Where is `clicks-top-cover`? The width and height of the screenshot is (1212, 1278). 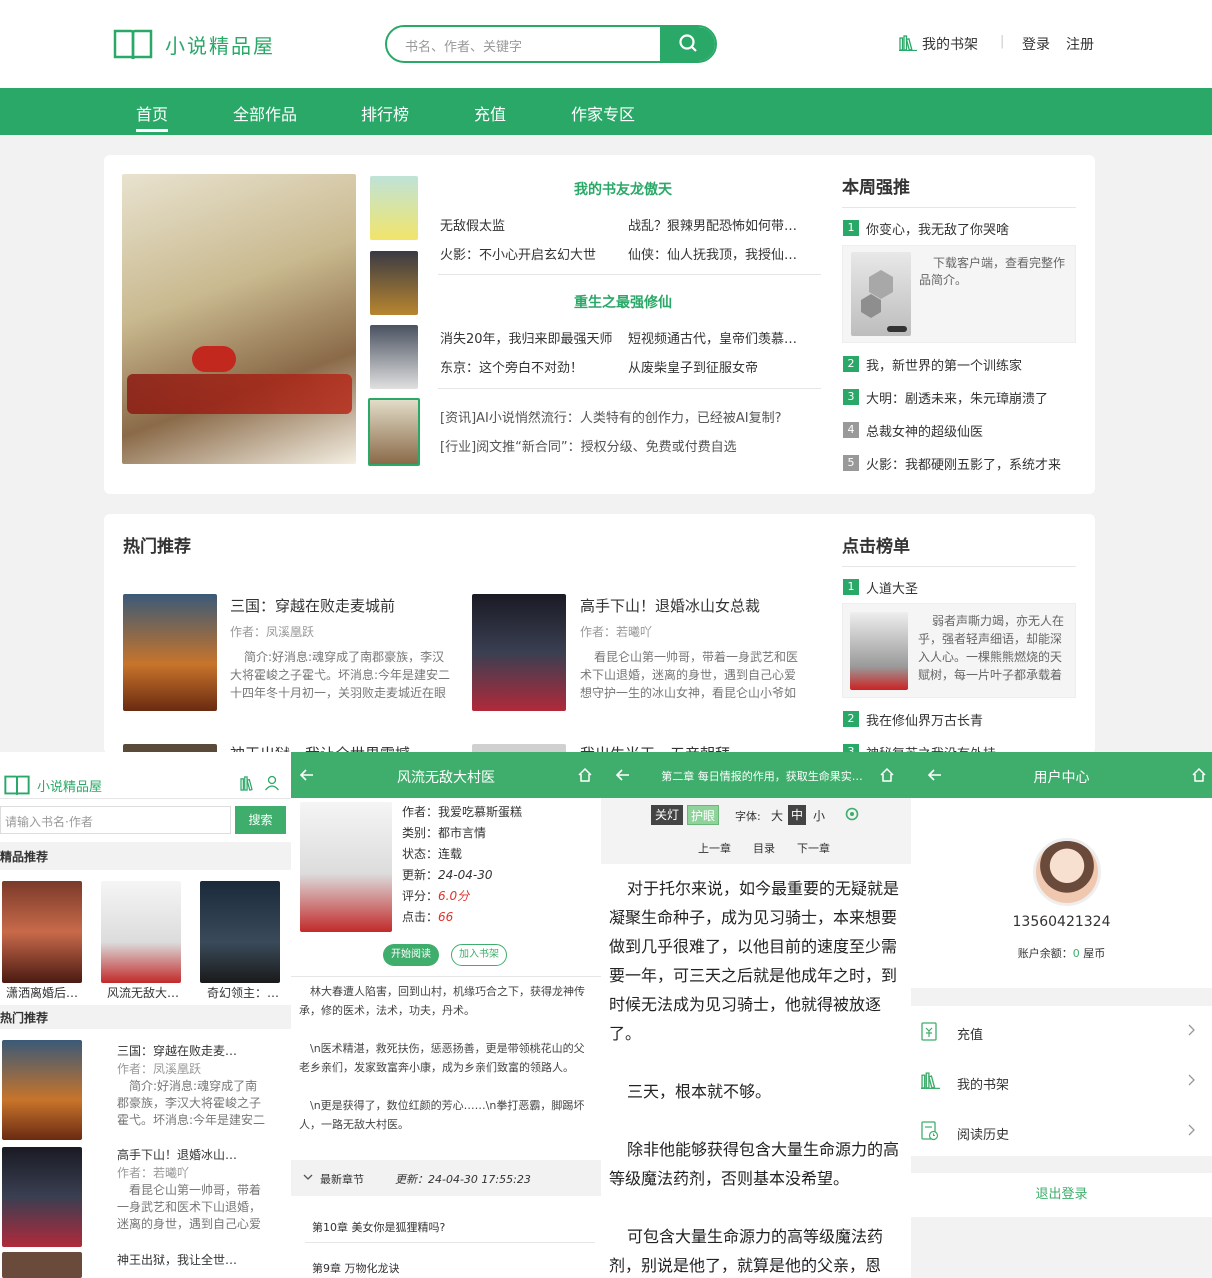
clicks-top-cover is located at coordinates (879, 651).